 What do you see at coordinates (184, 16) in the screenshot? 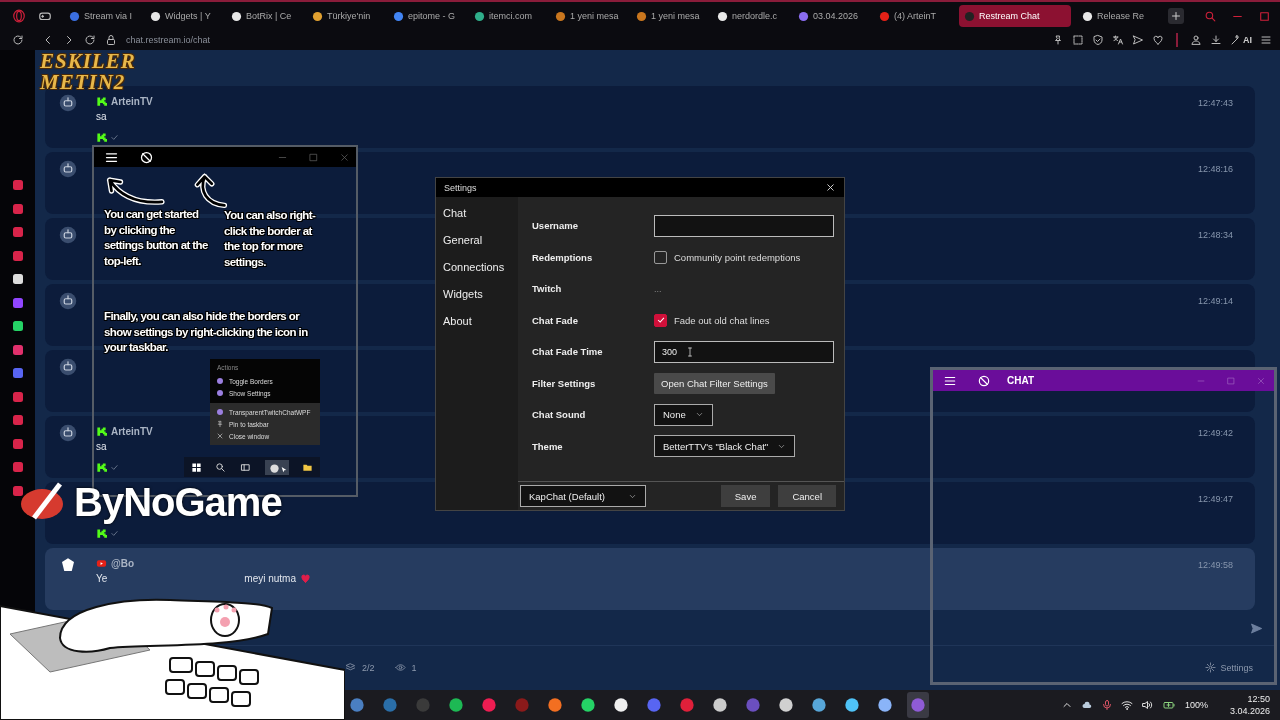
I see `browser-tab: Widgets | Y` at bounding box center [184, 16].